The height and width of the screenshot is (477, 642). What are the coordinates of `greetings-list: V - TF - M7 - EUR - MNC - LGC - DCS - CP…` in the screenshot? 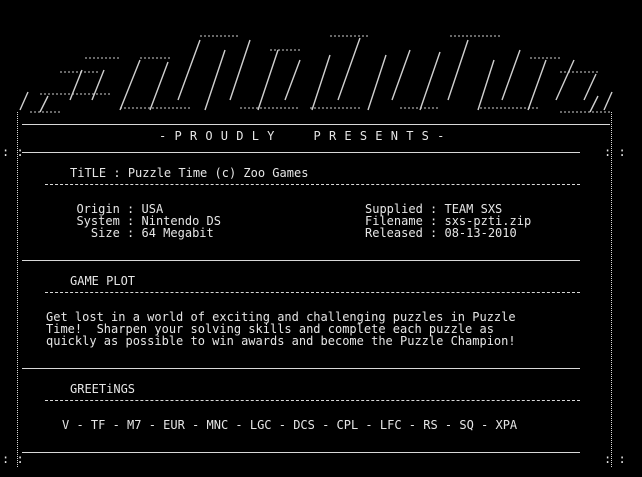 It's located at (290, 425).